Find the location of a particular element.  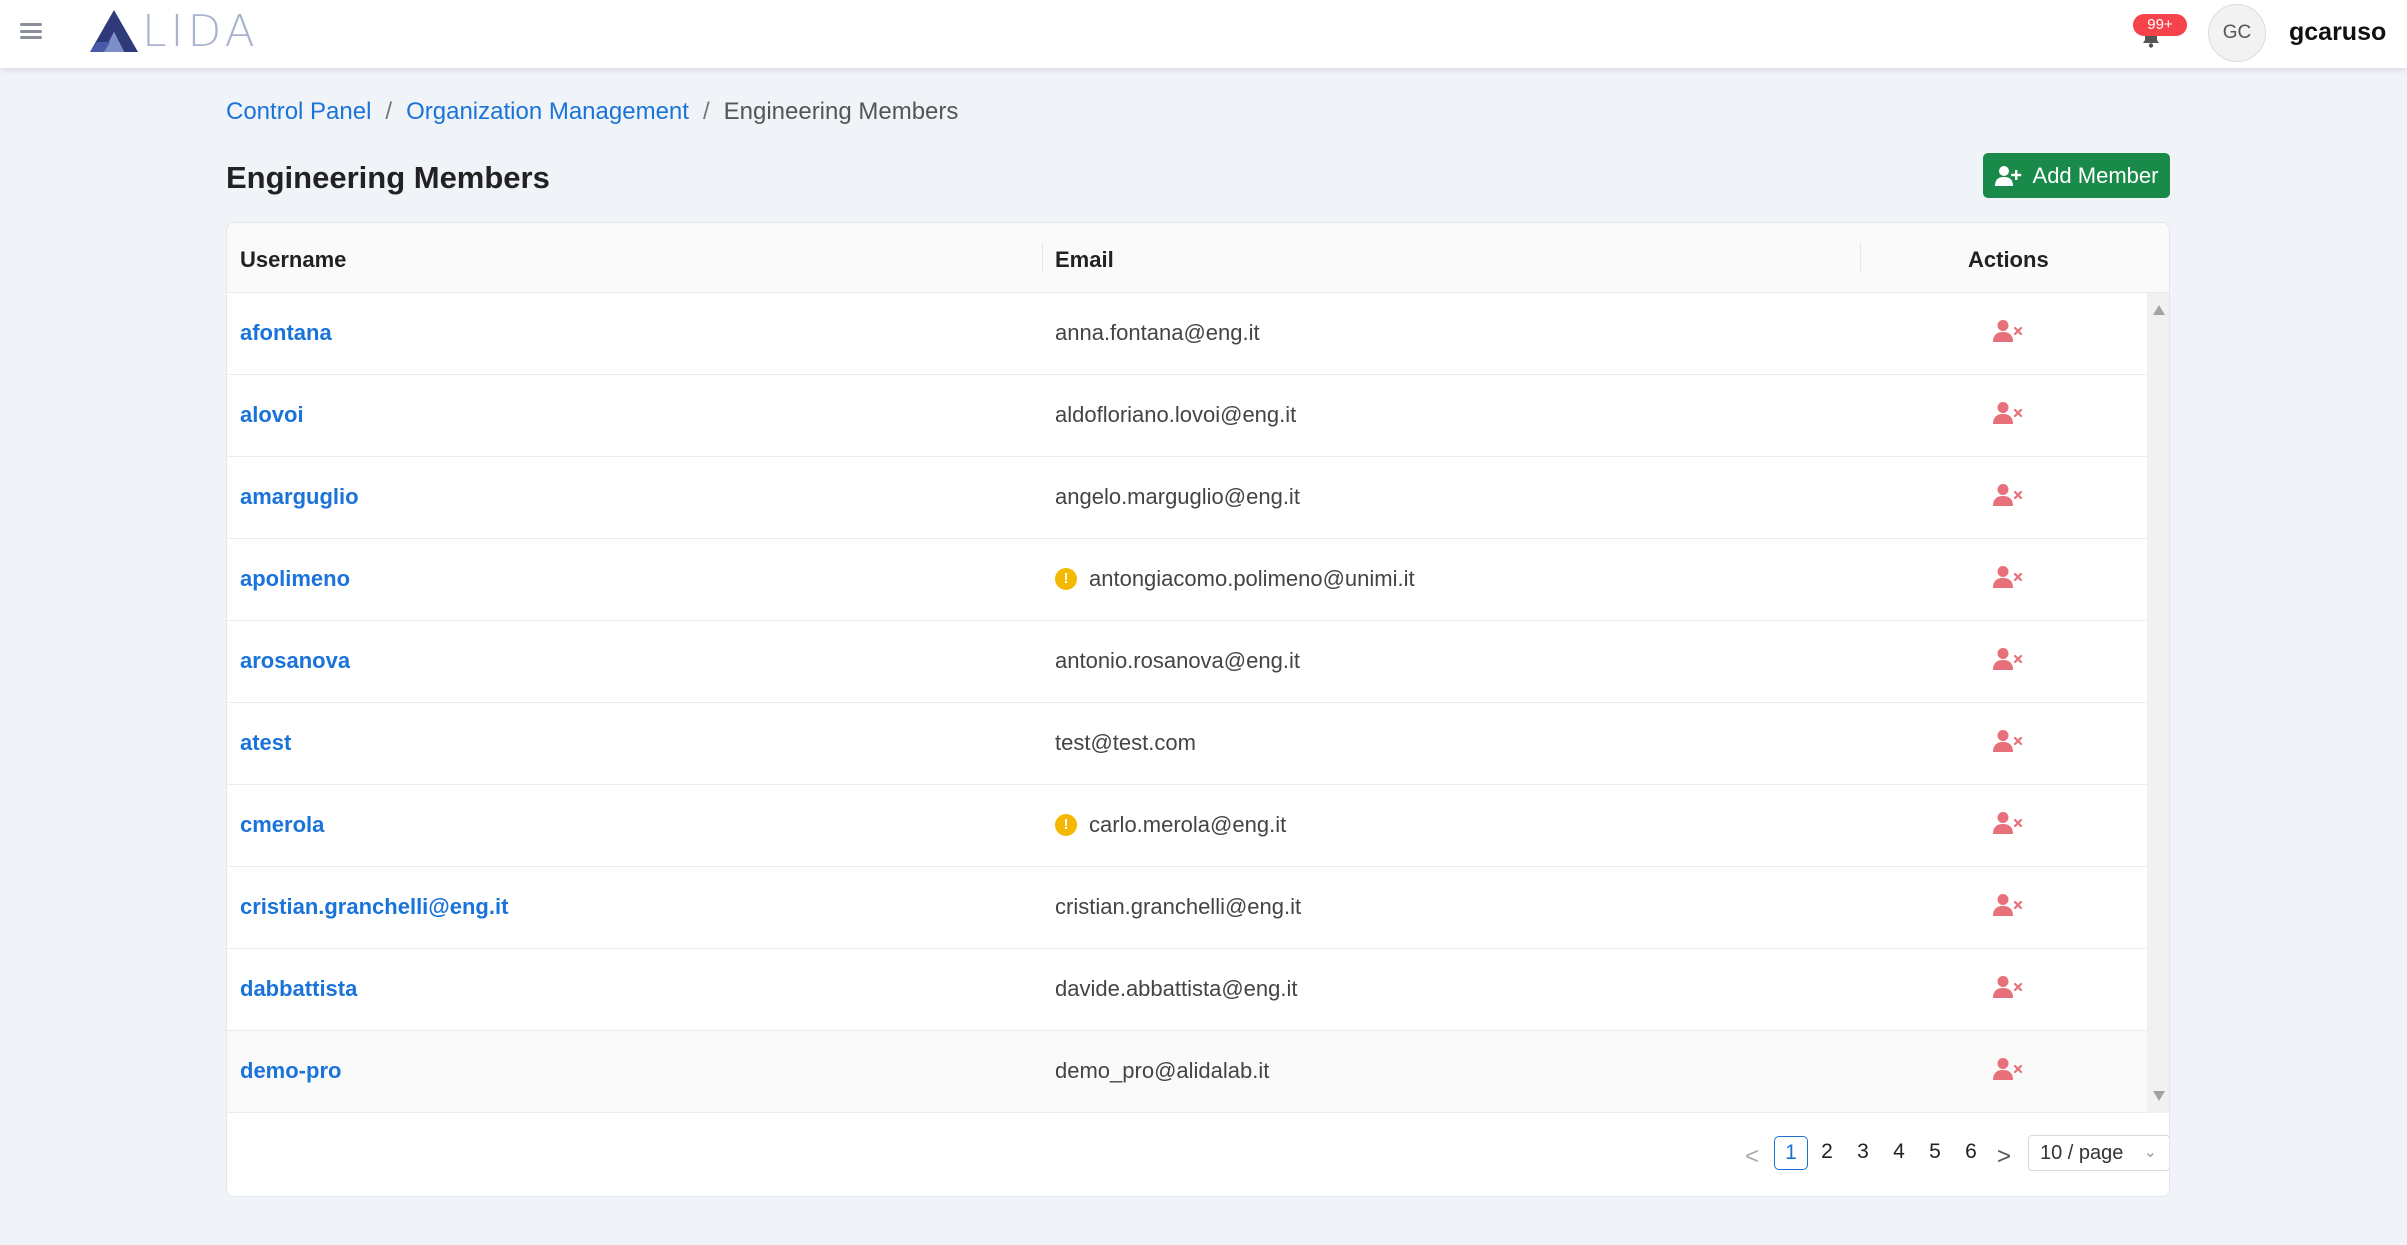

email-cell: demo_pro@alidalab.it is located at coordinates (1162, 1071).